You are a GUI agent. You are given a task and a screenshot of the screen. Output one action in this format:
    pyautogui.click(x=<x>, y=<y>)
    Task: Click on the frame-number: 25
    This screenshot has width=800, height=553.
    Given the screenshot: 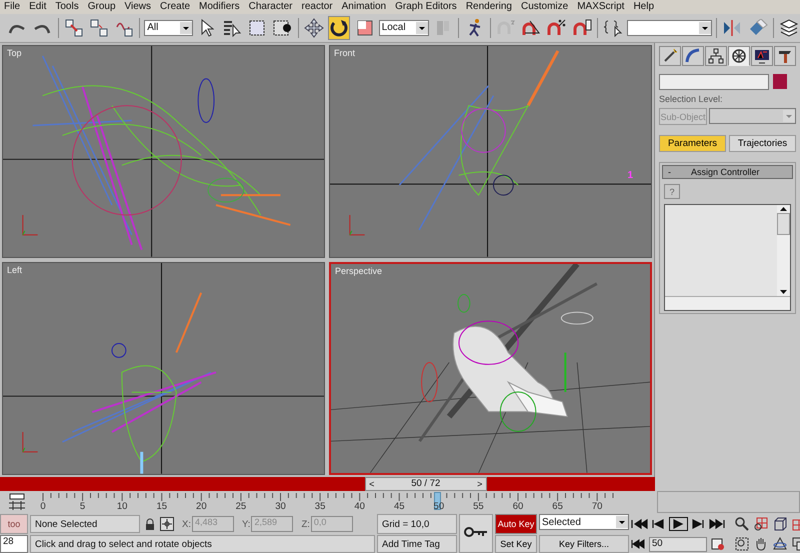 What is the action you would take?
    pyautogui.click(x=241, y=506)
    